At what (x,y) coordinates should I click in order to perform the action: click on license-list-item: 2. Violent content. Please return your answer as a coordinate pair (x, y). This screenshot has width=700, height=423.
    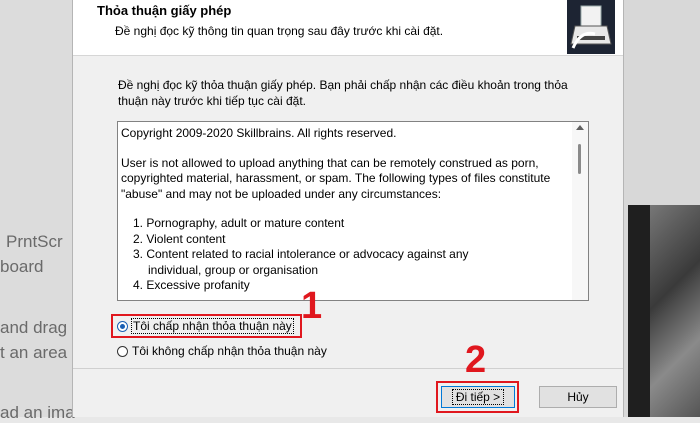
    Looking at the image, I should click on (179, 238).